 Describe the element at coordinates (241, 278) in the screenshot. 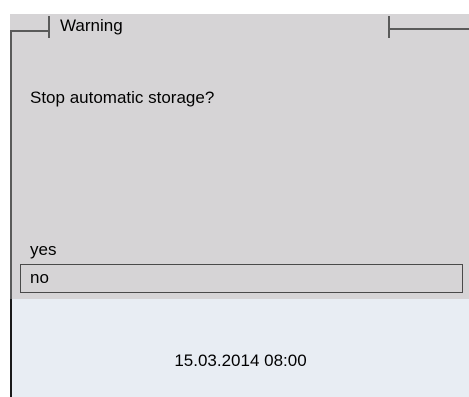

I see `option-no-selected: no` at that location.